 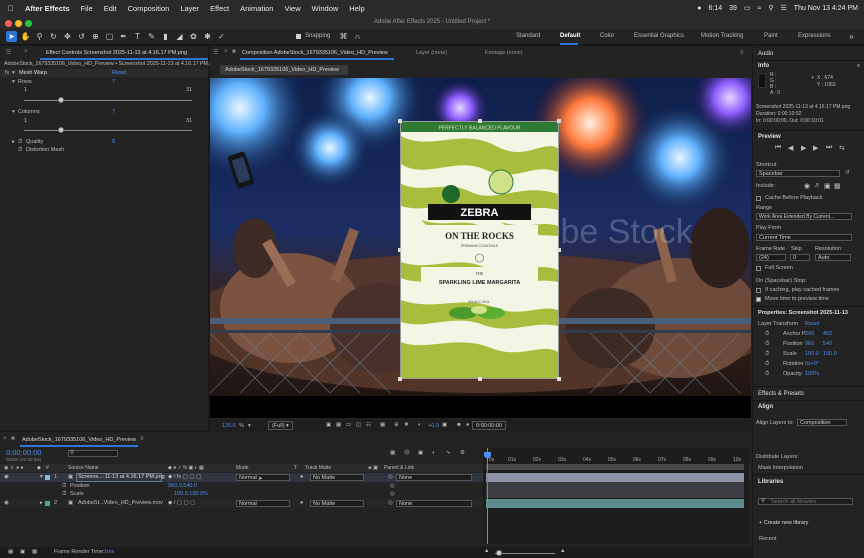 I want to click on layer1-mode-dropdown: Normal, so click(x=263, y=477).